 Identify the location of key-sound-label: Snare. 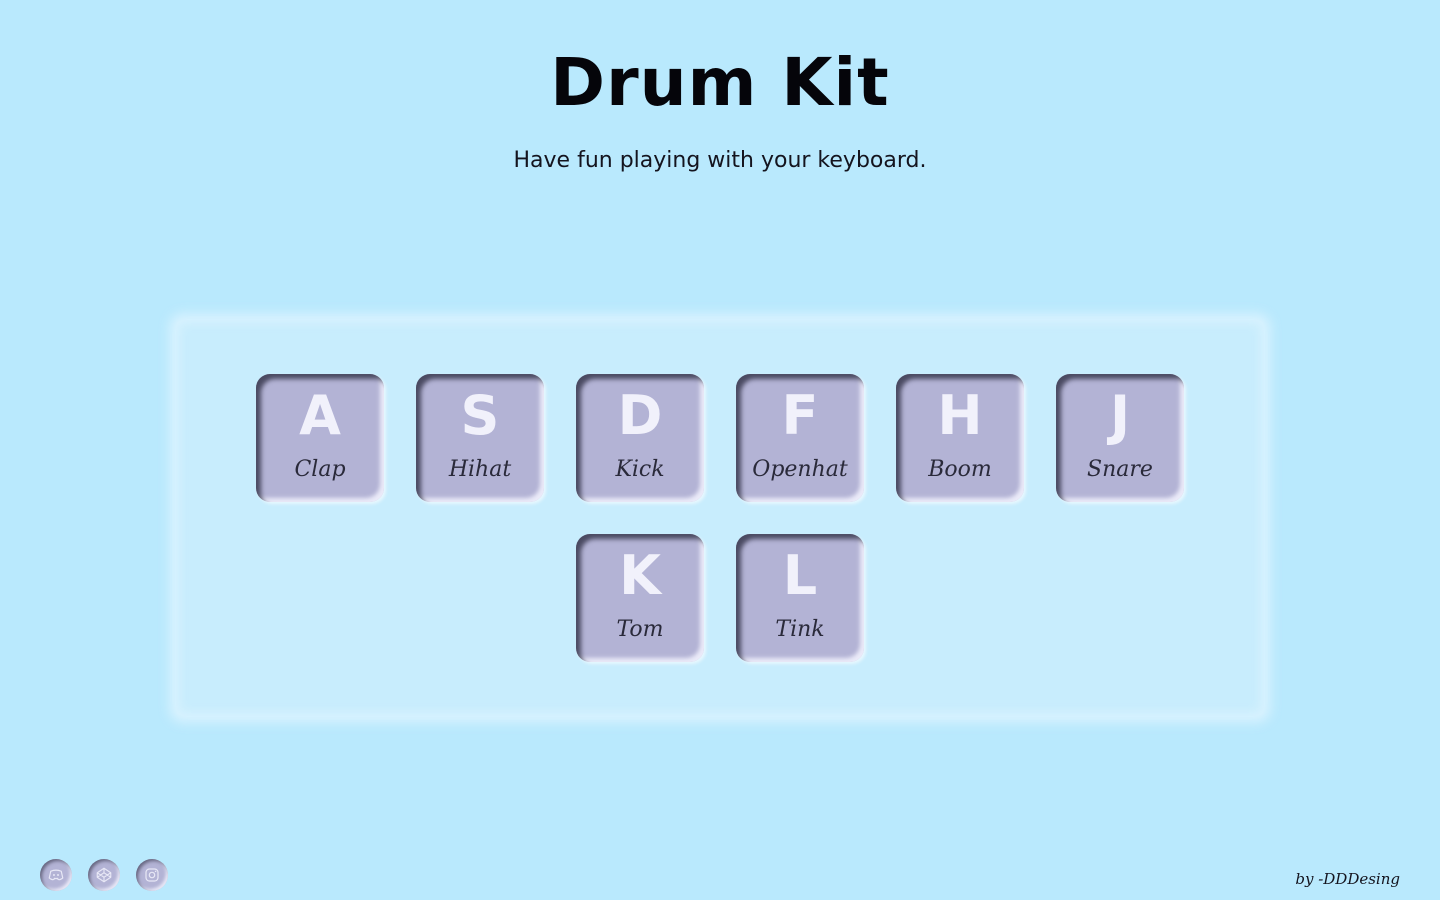
(1120, 469).